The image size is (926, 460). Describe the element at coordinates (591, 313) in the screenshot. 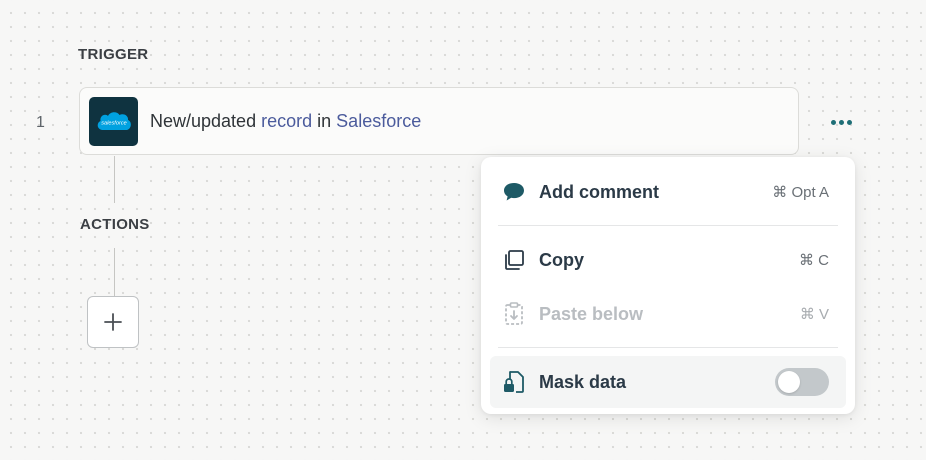

I see `menu-item-label: Paste below` at that location.